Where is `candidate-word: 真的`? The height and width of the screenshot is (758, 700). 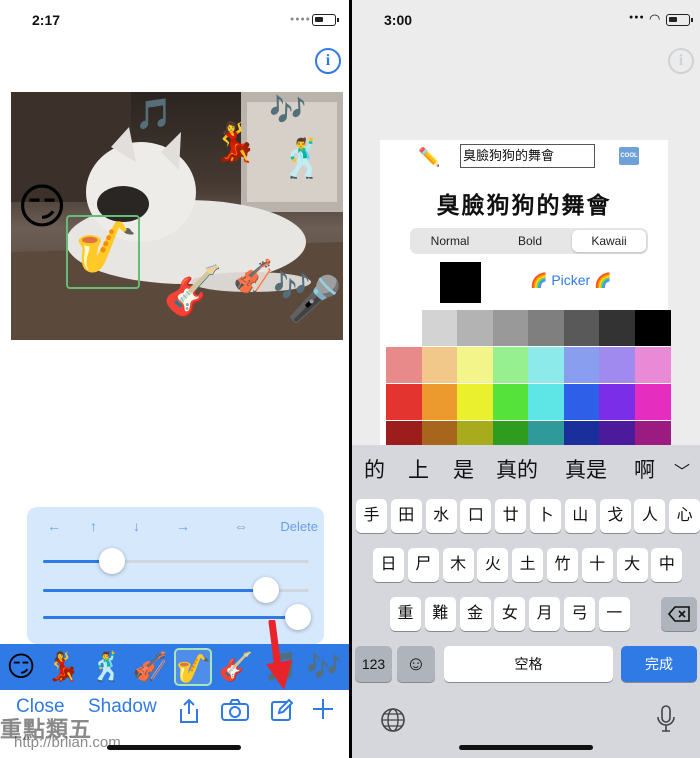
candidate-word: 真的 is located at coordinates (517, 469).